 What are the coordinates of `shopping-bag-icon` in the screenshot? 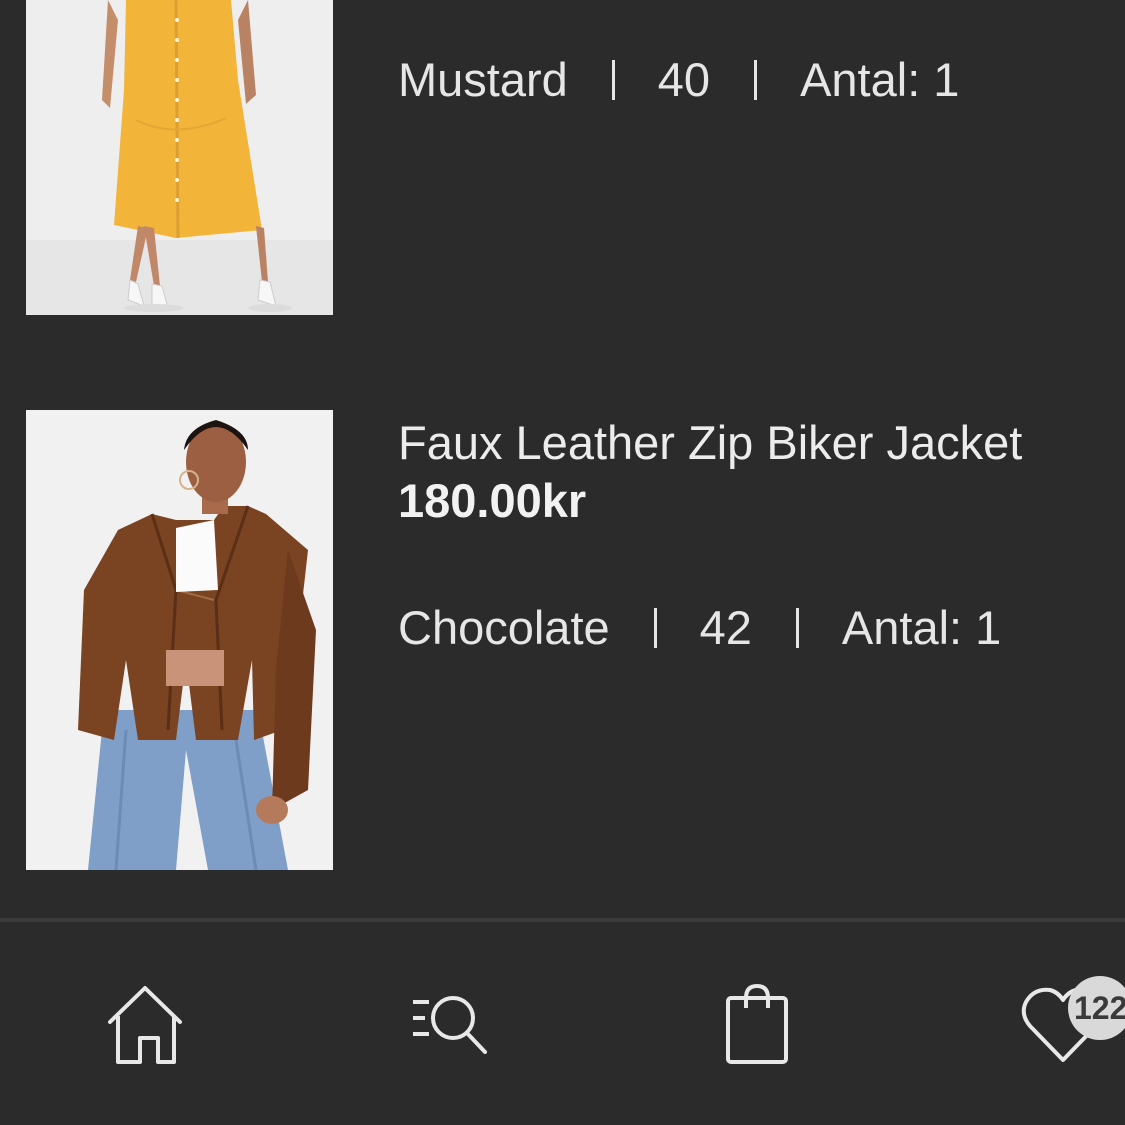 It's located at (757, 1023).